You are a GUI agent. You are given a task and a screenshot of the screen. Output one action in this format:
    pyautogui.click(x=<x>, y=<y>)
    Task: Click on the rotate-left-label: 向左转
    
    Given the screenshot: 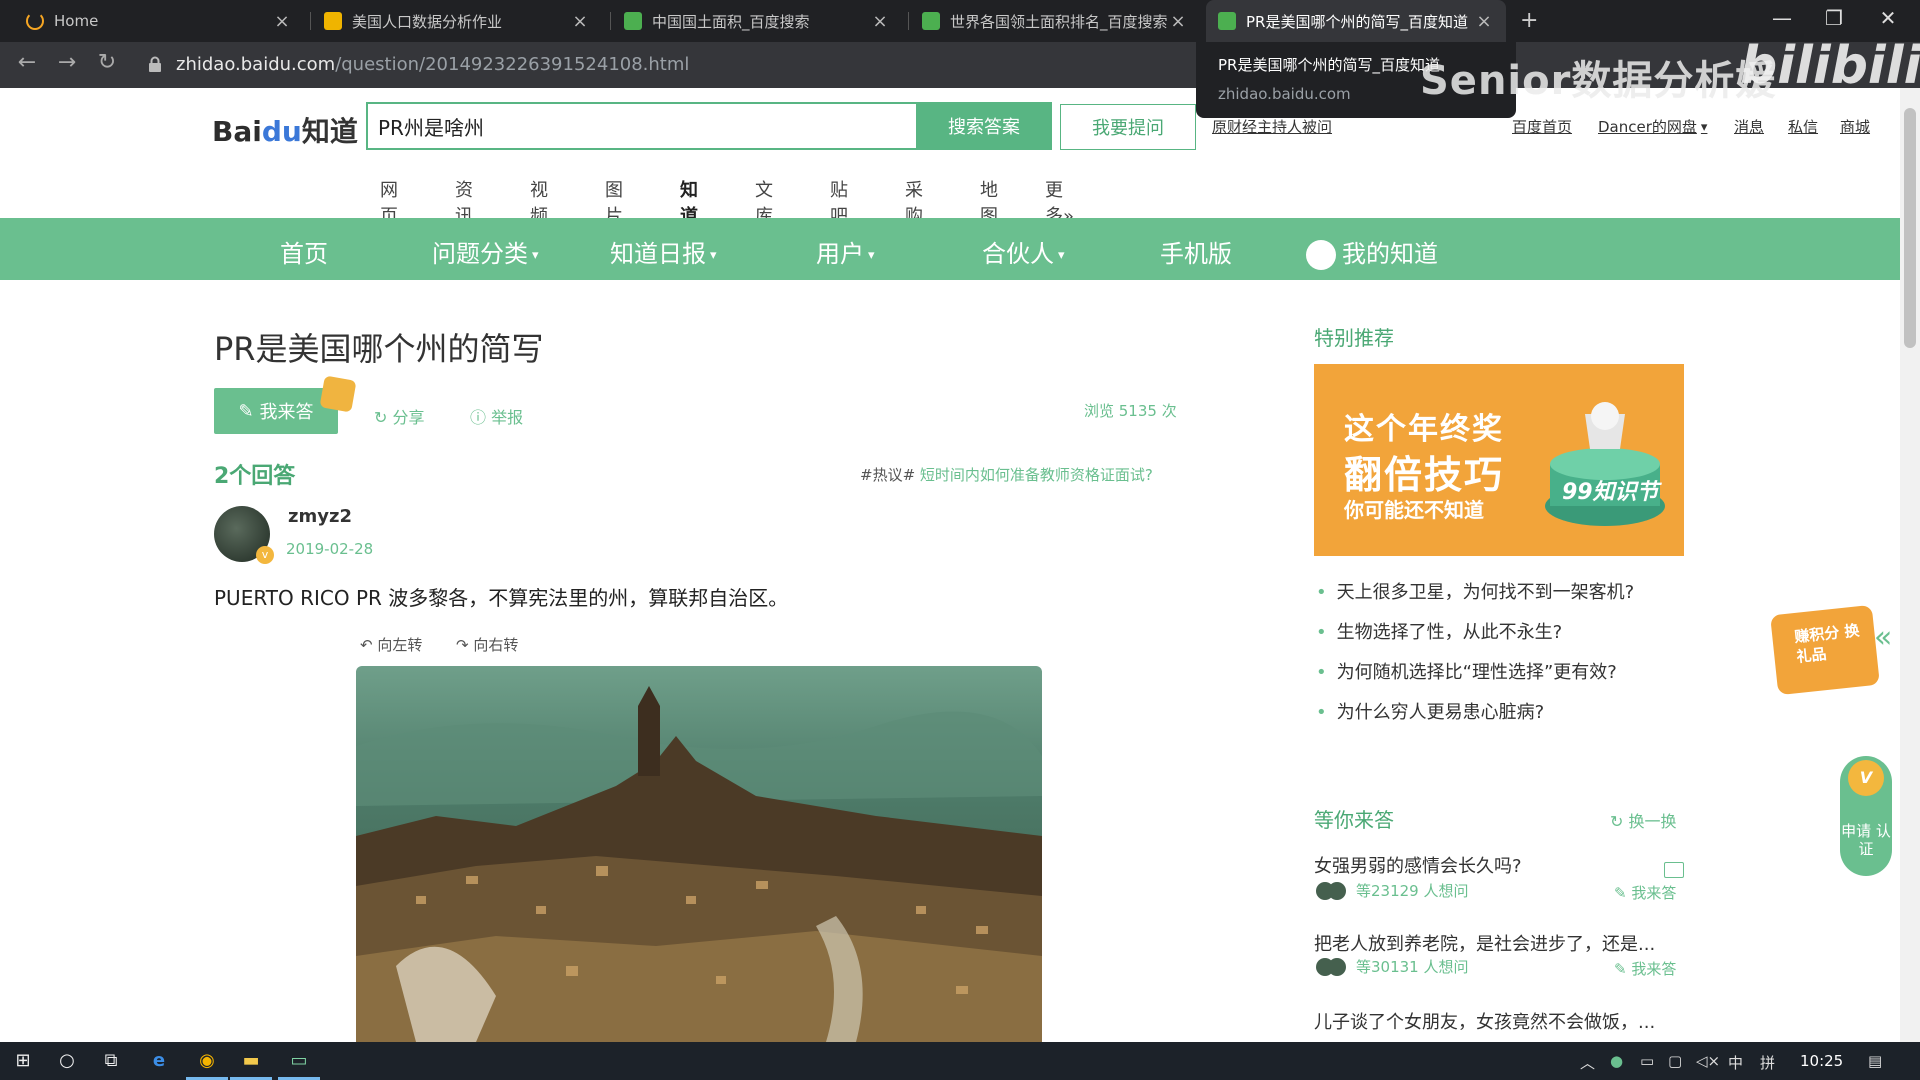 What is the action you would take?
    pyautogui.click(x=400, y=645)
    